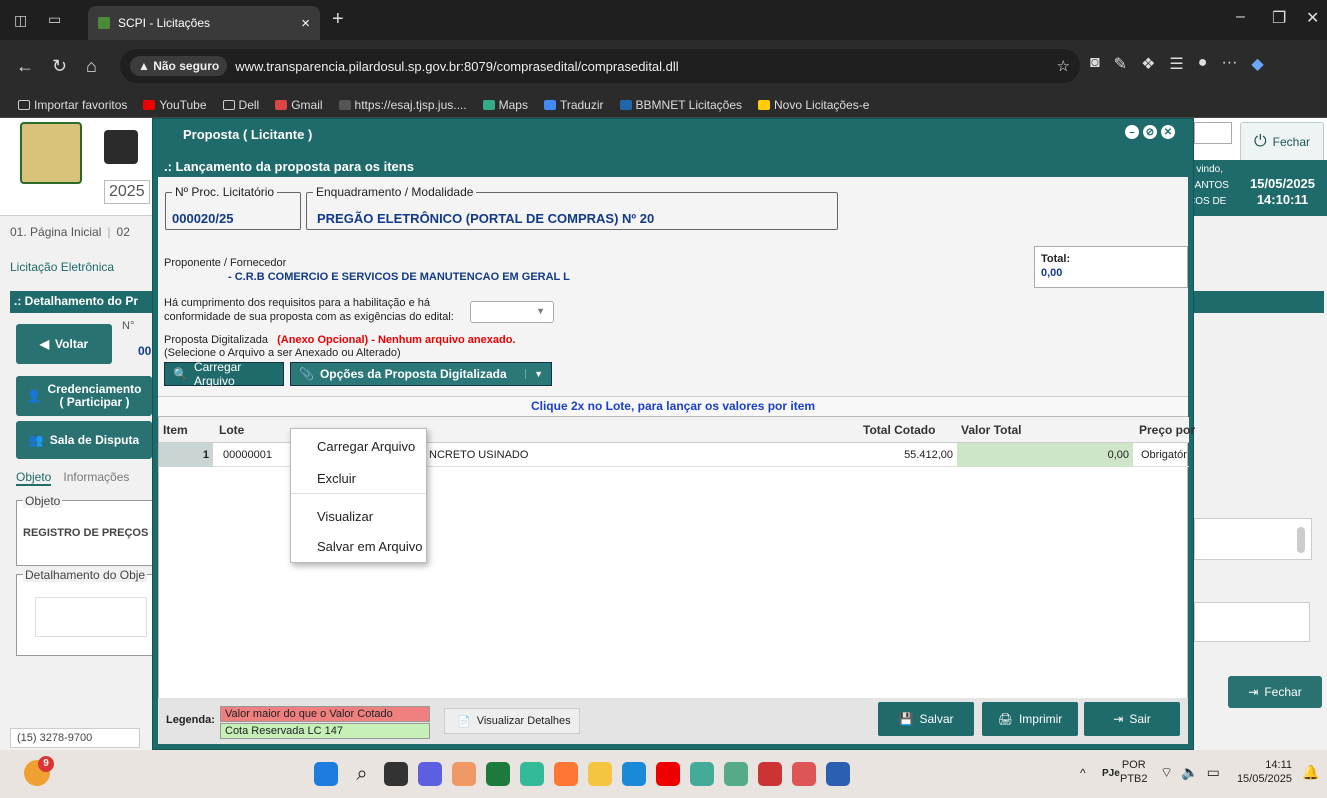 This screenshot has height=798, width=1327. What do you see at coordinates (240, 105) in the screenshot?
I see `bookmark-dell: Dell` at bounding box center [240, 105].